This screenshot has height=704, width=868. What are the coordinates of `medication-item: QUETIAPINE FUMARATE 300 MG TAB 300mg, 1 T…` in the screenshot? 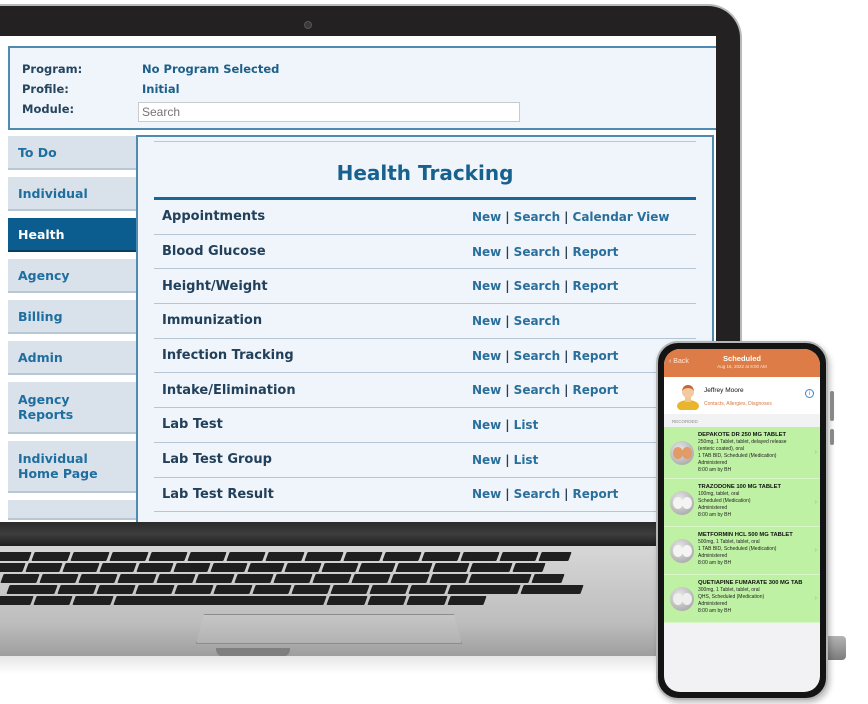 It's located at (742, 599).